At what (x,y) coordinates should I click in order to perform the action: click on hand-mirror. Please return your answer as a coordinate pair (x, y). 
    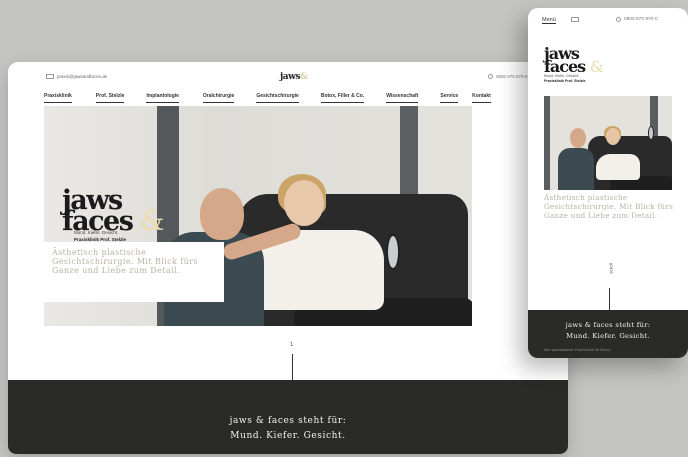
    Looking at the image, I should click on (393, 252).